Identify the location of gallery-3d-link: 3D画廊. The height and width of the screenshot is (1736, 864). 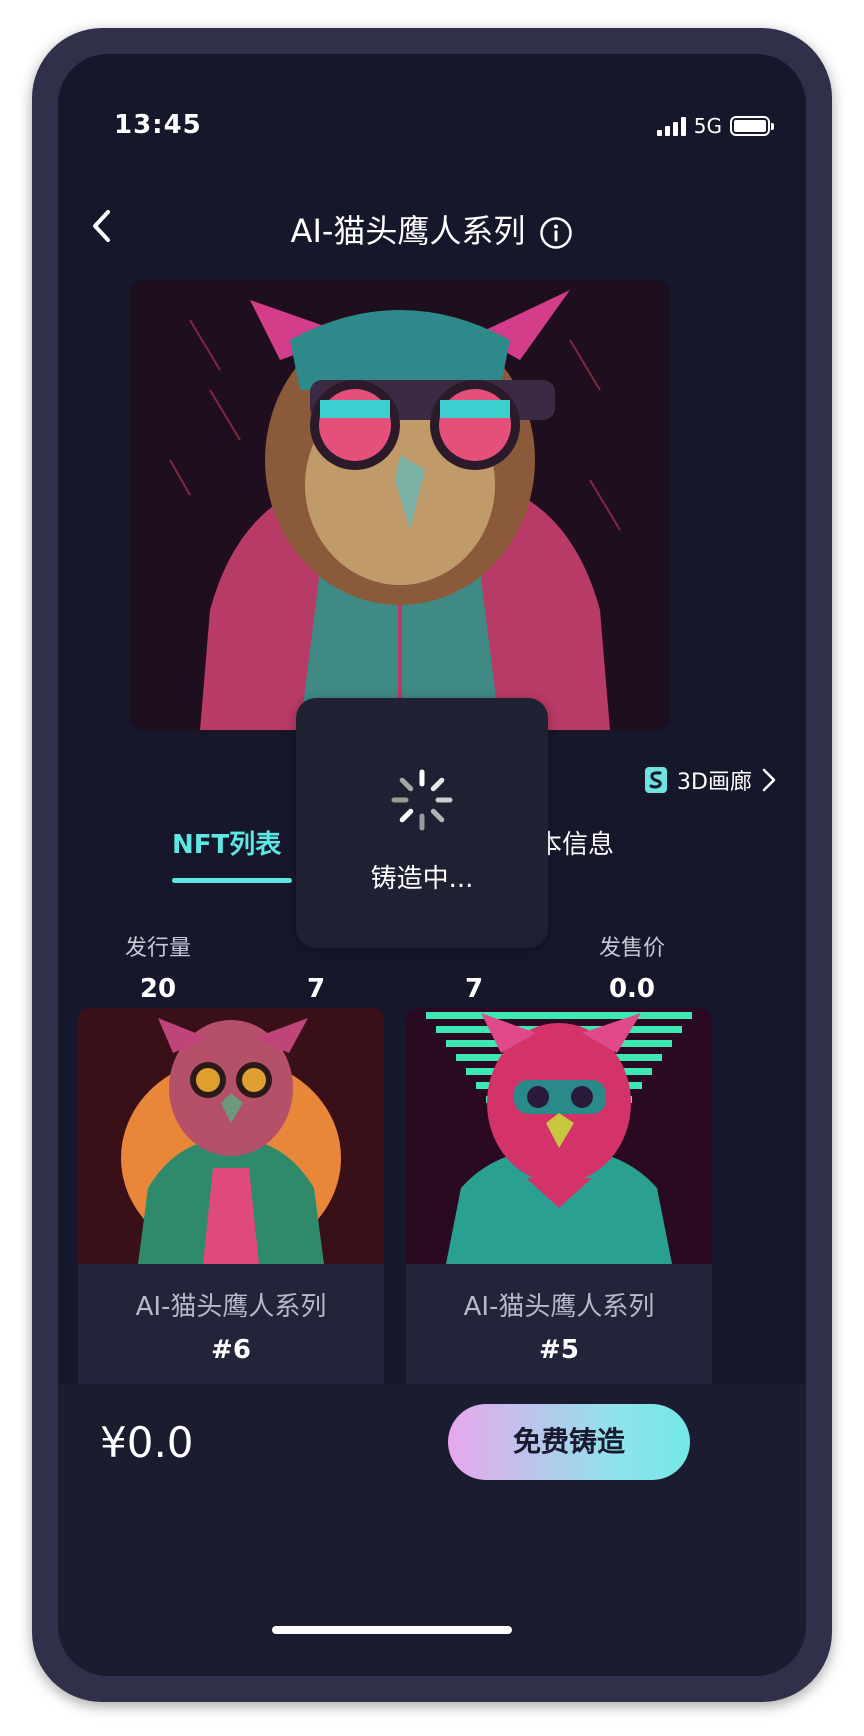
(710, 780).